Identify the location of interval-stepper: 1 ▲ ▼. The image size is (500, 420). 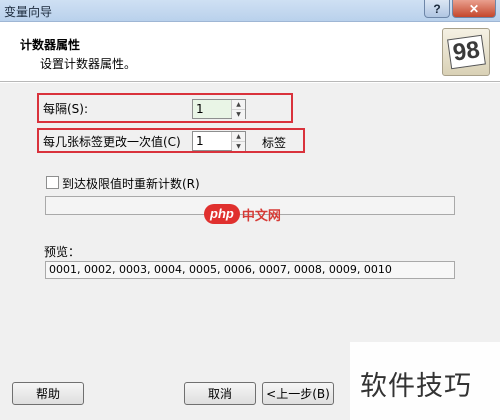
(219, 109).